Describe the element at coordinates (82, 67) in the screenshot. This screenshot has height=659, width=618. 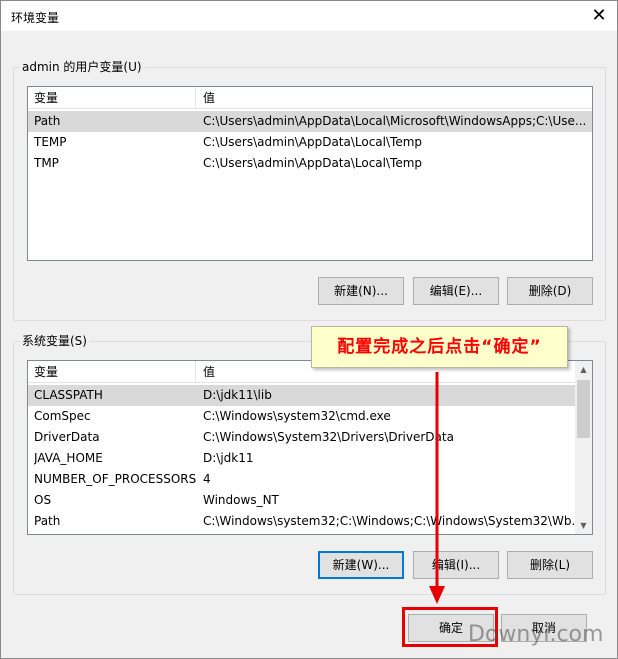
I see `user-variables-label: admin 的用户变量(U)` at that location.